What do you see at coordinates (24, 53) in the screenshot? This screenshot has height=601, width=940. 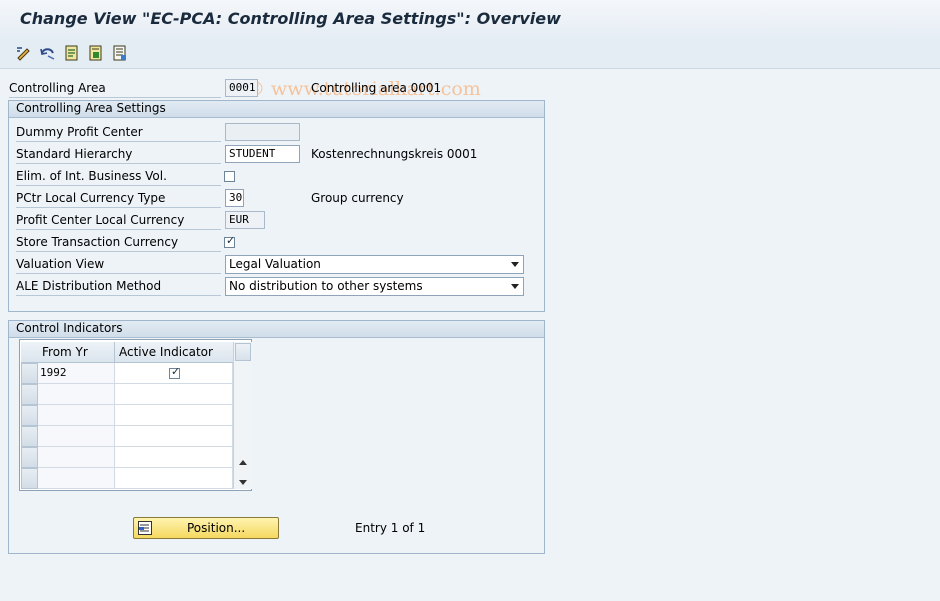 I see `display-change-icon` at bounding box center [24, 53].